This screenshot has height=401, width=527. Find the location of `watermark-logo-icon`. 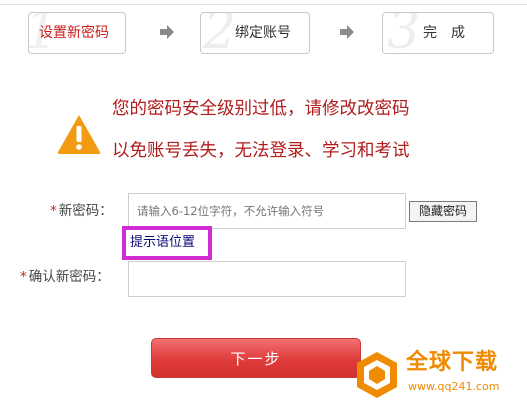

watermark-logo-icon is located at coordinates (377, 375).